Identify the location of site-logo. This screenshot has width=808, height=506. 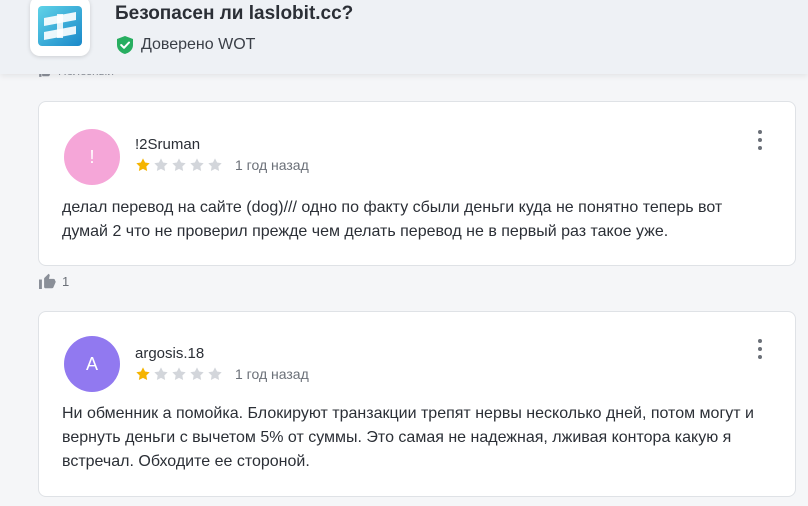
(60, 28).